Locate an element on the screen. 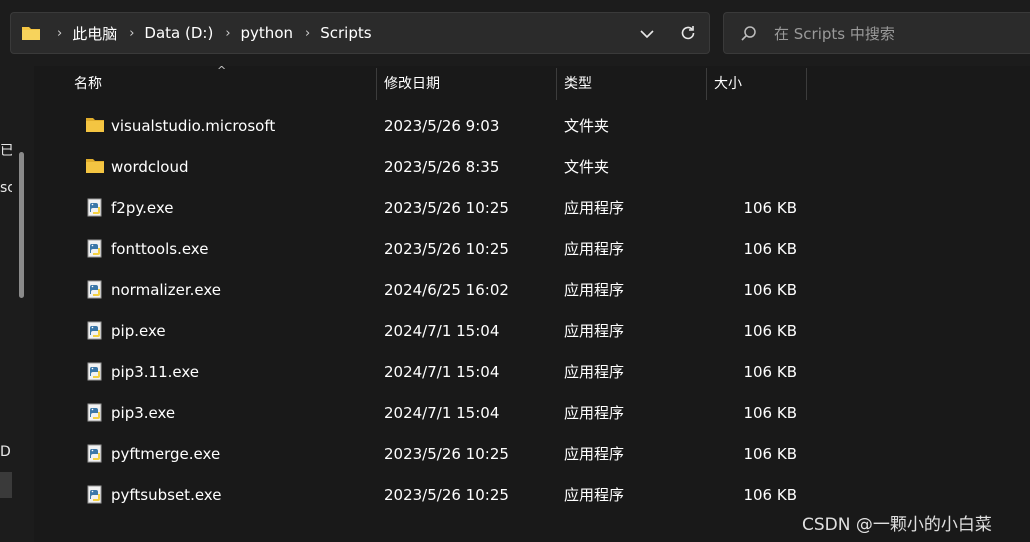  file-name: pip3.11.exe is located at coordinates (155, 371).